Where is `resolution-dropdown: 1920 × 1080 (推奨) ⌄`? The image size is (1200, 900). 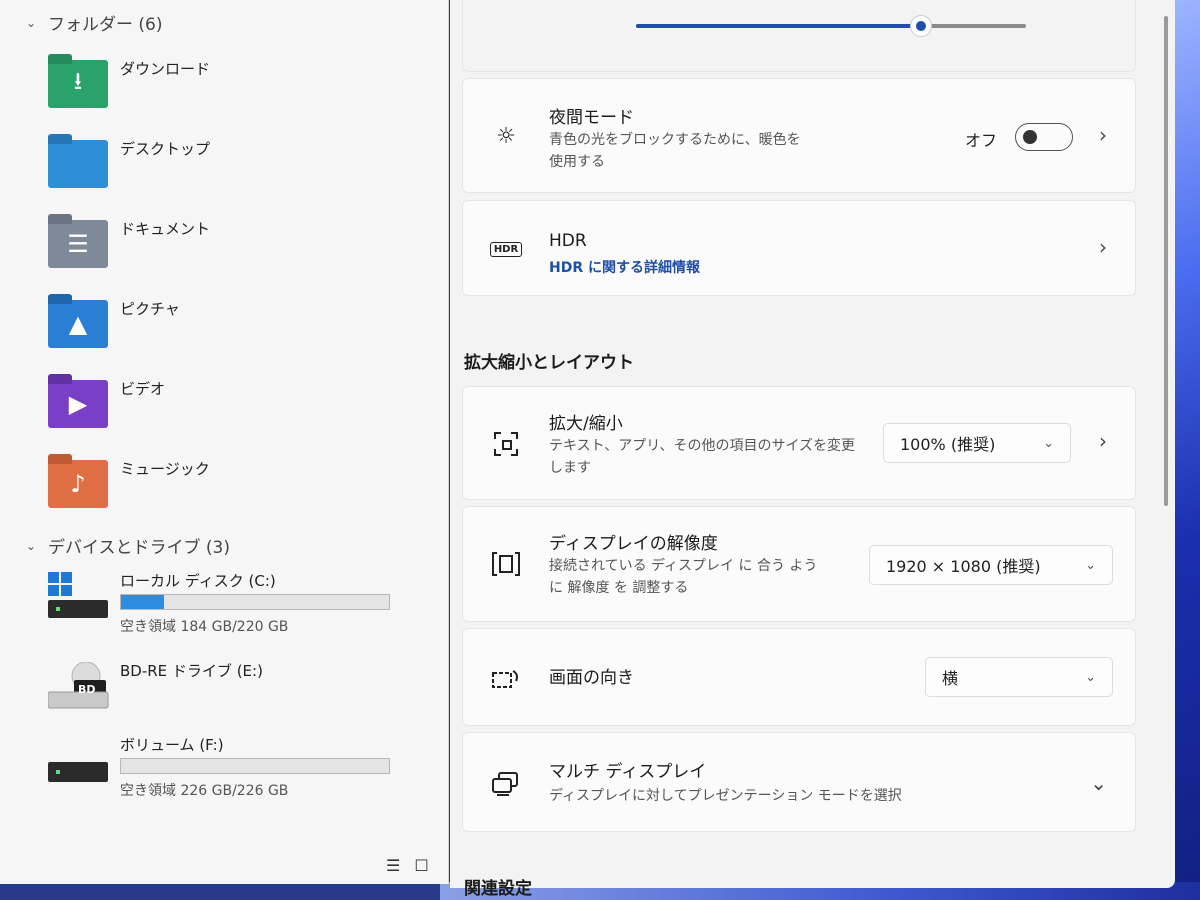 resolution-dropdown: 1920 × 1080 (推奨) ⌄ is located at coordinates (991, 565).